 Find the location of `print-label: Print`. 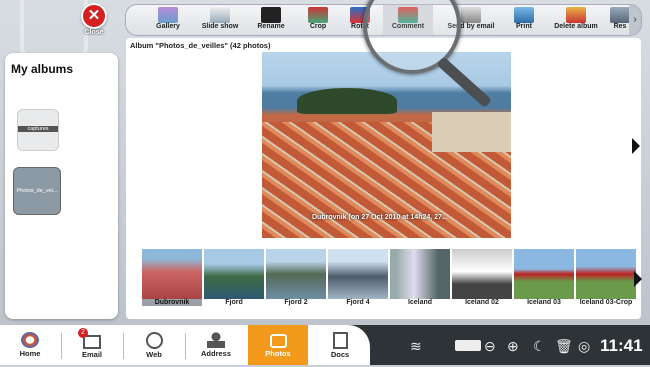

print-label: Print is located at coordinates (524, 26).